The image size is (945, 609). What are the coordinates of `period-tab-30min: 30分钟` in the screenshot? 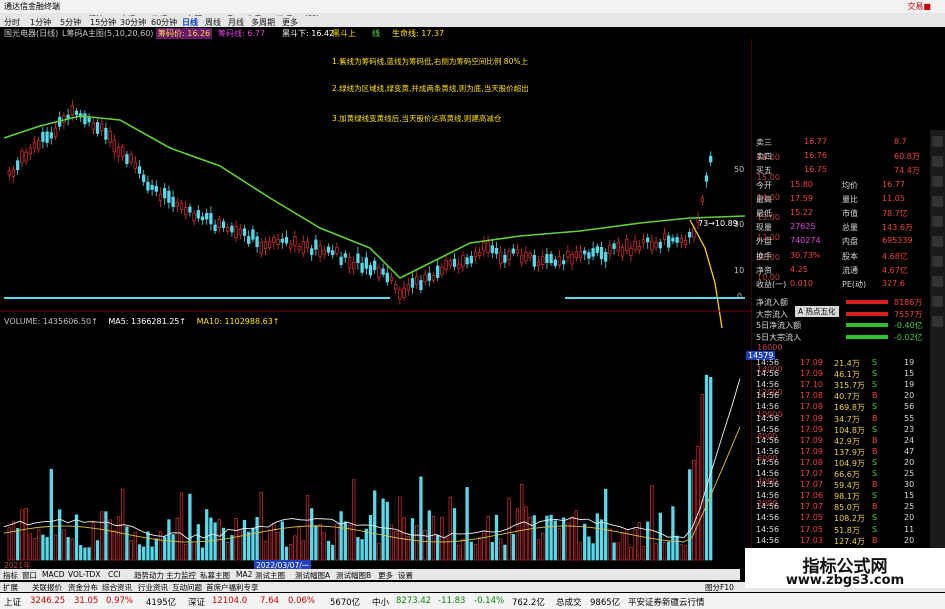 It's located at (133, 22).